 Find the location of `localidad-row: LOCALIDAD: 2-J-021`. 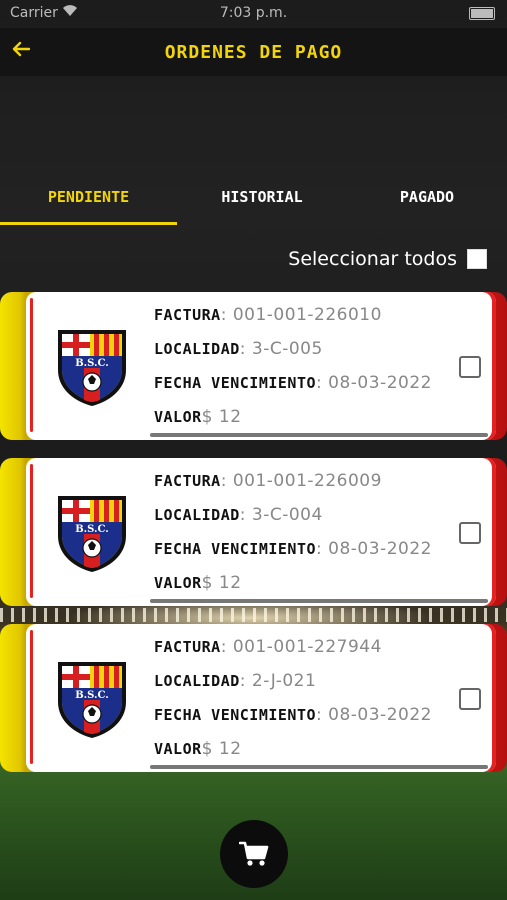

localidad-row: LOCALIDAD: 2-J-021 is located at coordinates (293, 687).